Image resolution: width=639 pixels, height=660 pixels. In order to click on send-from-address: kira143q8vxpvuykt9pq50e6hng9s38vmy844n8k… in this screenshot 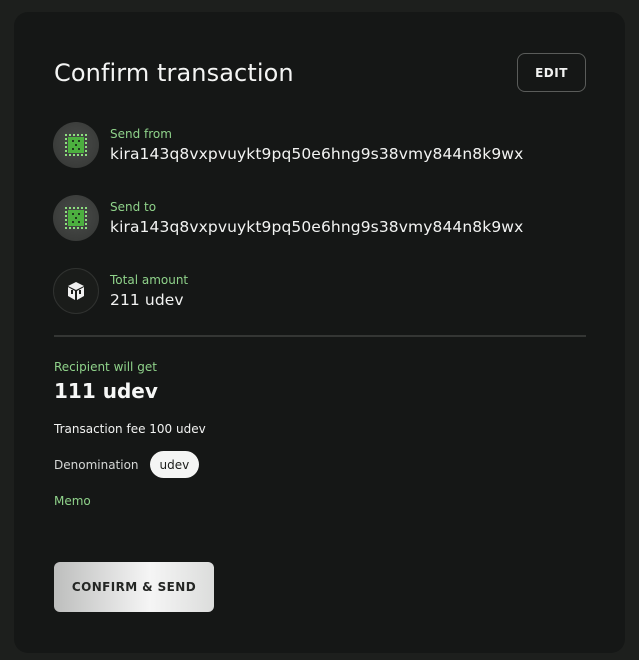, I will do `click(317, 154)`.